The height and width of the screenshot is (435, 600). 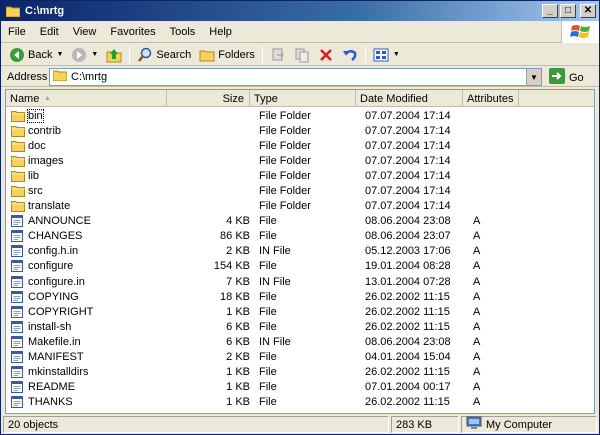 What do you see at coordinates (474, 424) in the screenshot?
I see `my-computer-icon` at bounding box center [474, 424].